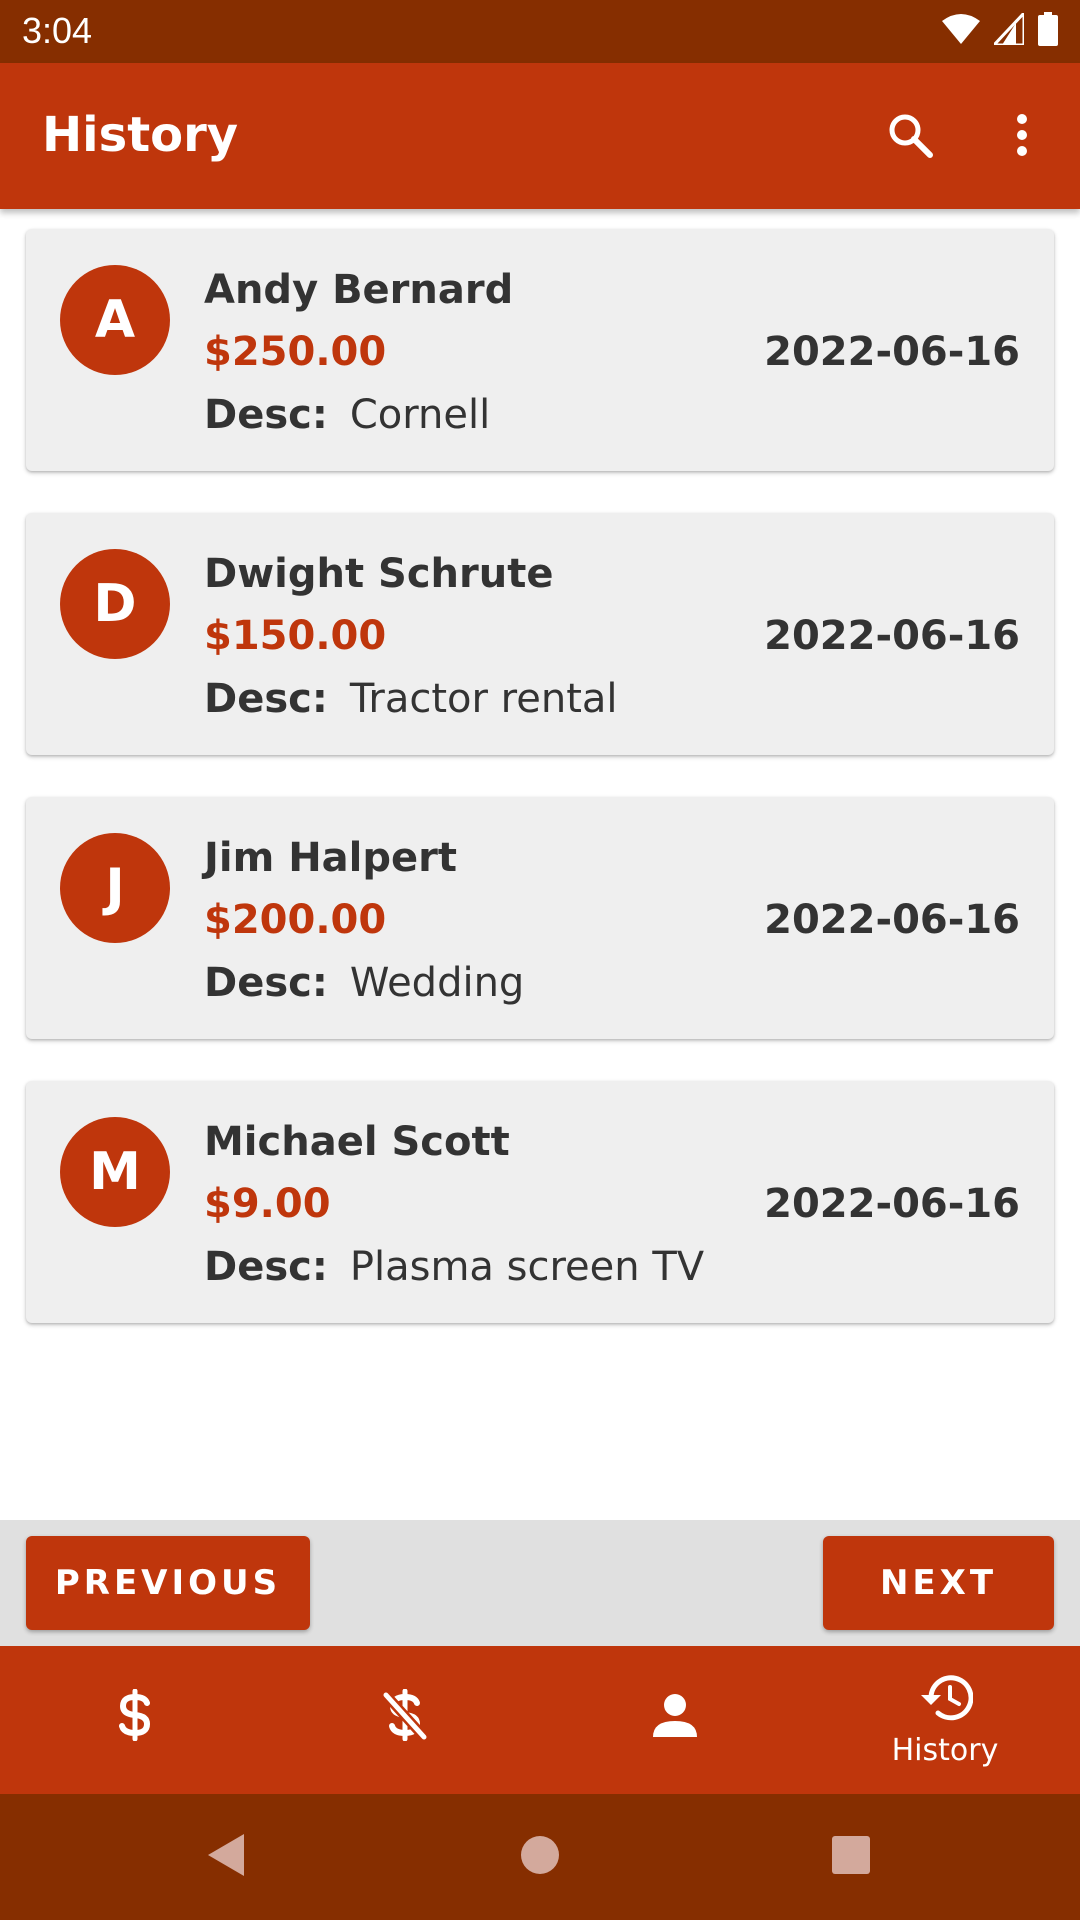 This screenshot has height=1920, width=1080. What do you see at coordinates (357, 1142) in the screenshot?
I see `transaction-name: Michael Scott` at bounding box center [357, 1142].